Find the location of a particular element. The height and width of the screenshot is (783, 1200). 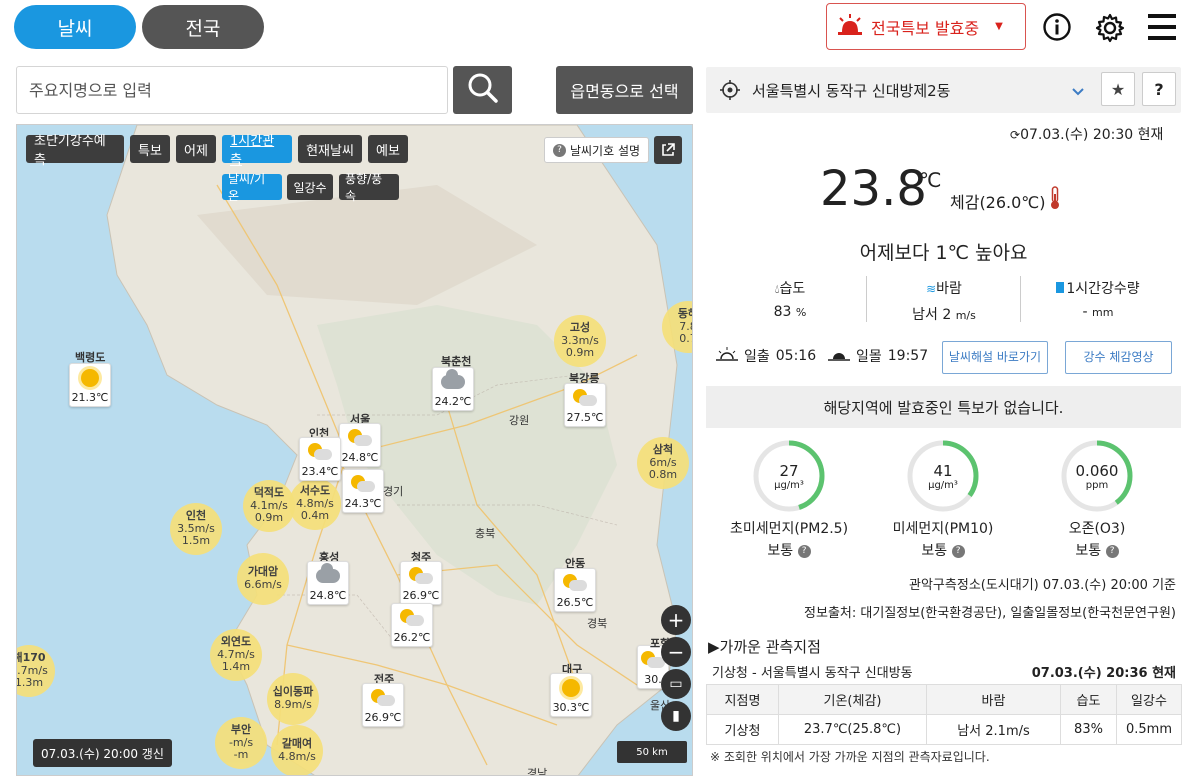

table-cell: 기상청 is located at coordinates (742, 729).